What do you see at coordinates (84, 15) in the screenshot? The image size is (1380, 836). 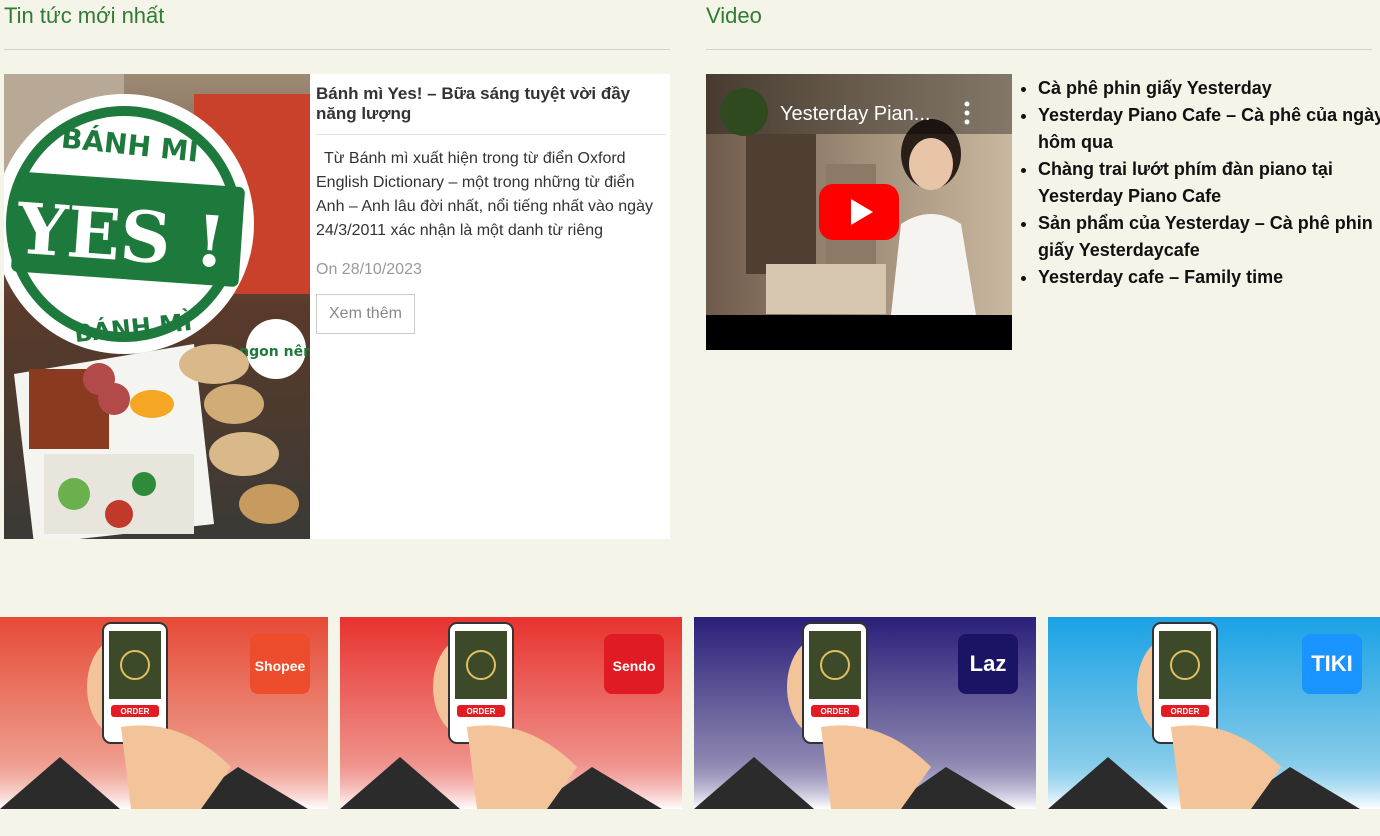 I see `news-heading: Tin tức mới nhất` at bounding box center [84, 15].